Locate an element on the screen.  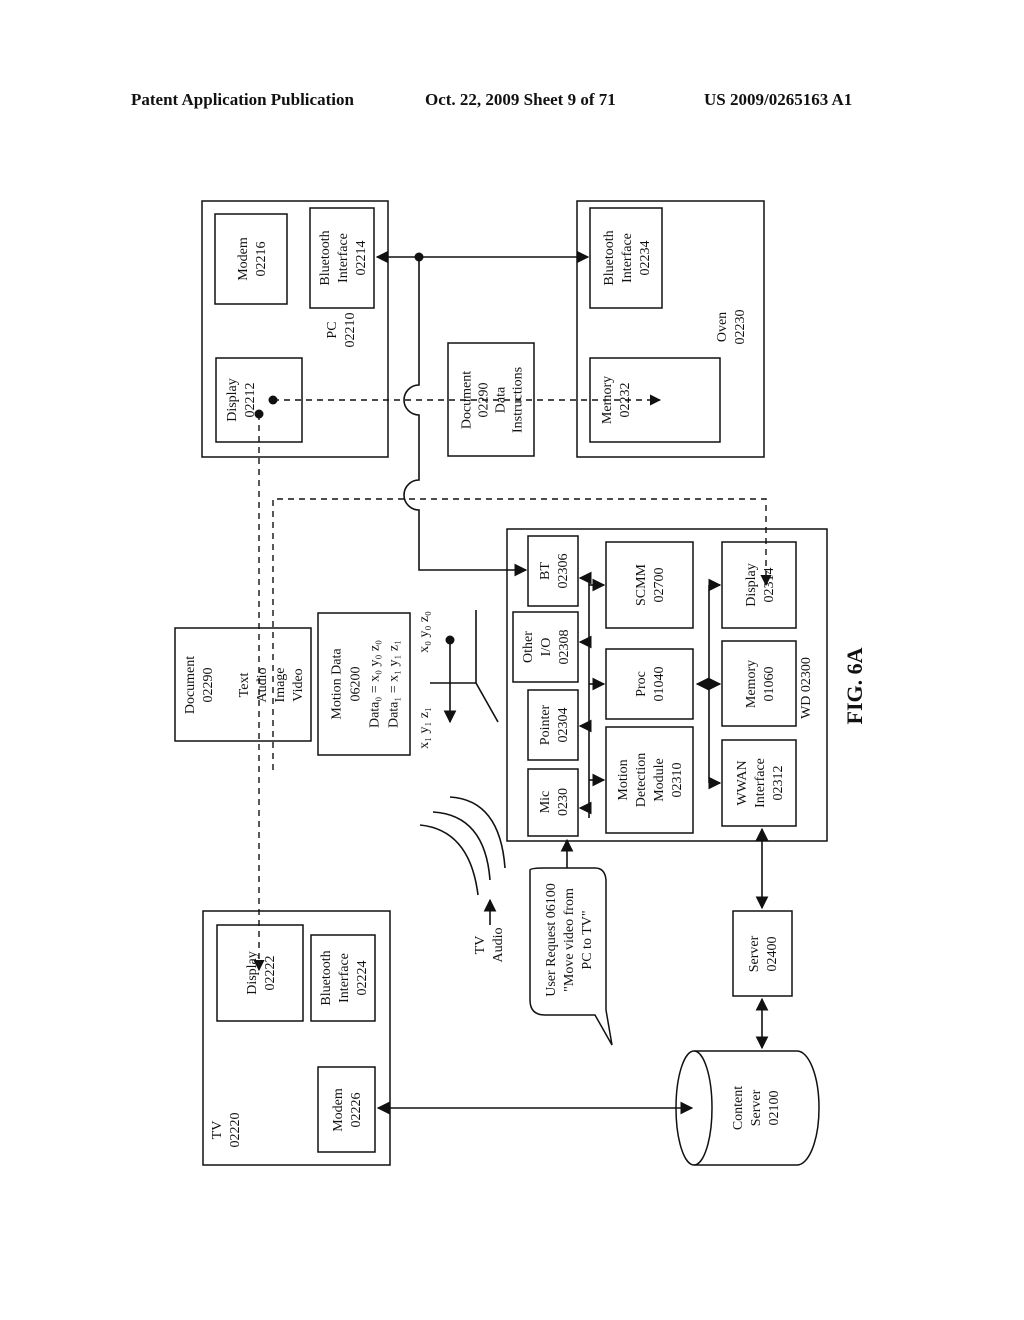
pc-modem-box is located at coordinates (251, 259).